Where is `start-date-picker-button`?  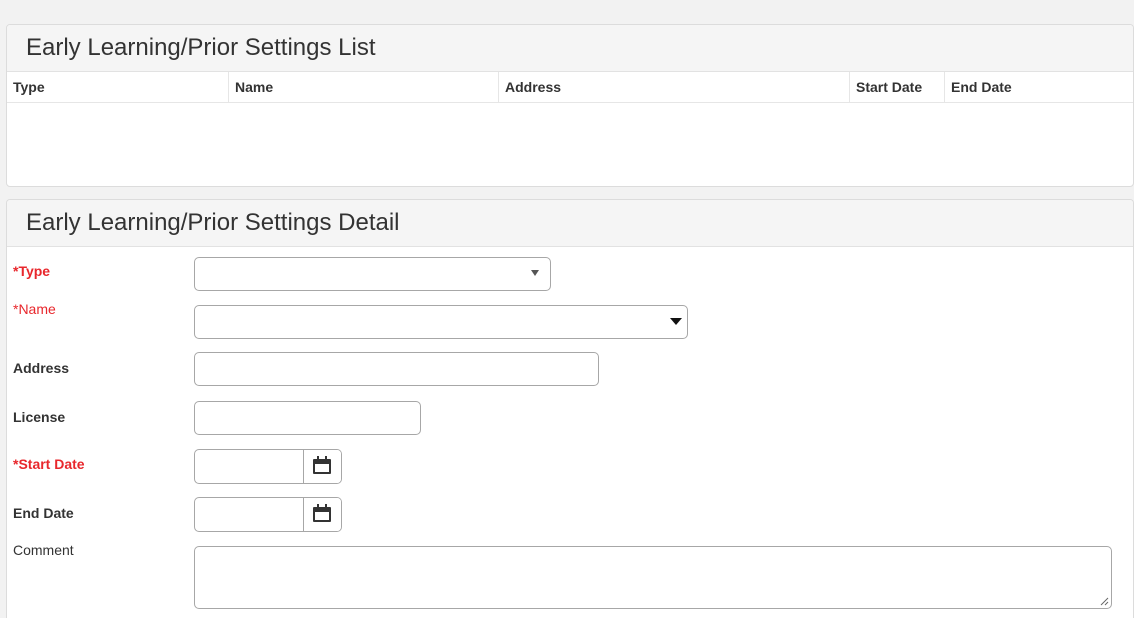
start-date-picker-button is located at coordinates (322, 466).